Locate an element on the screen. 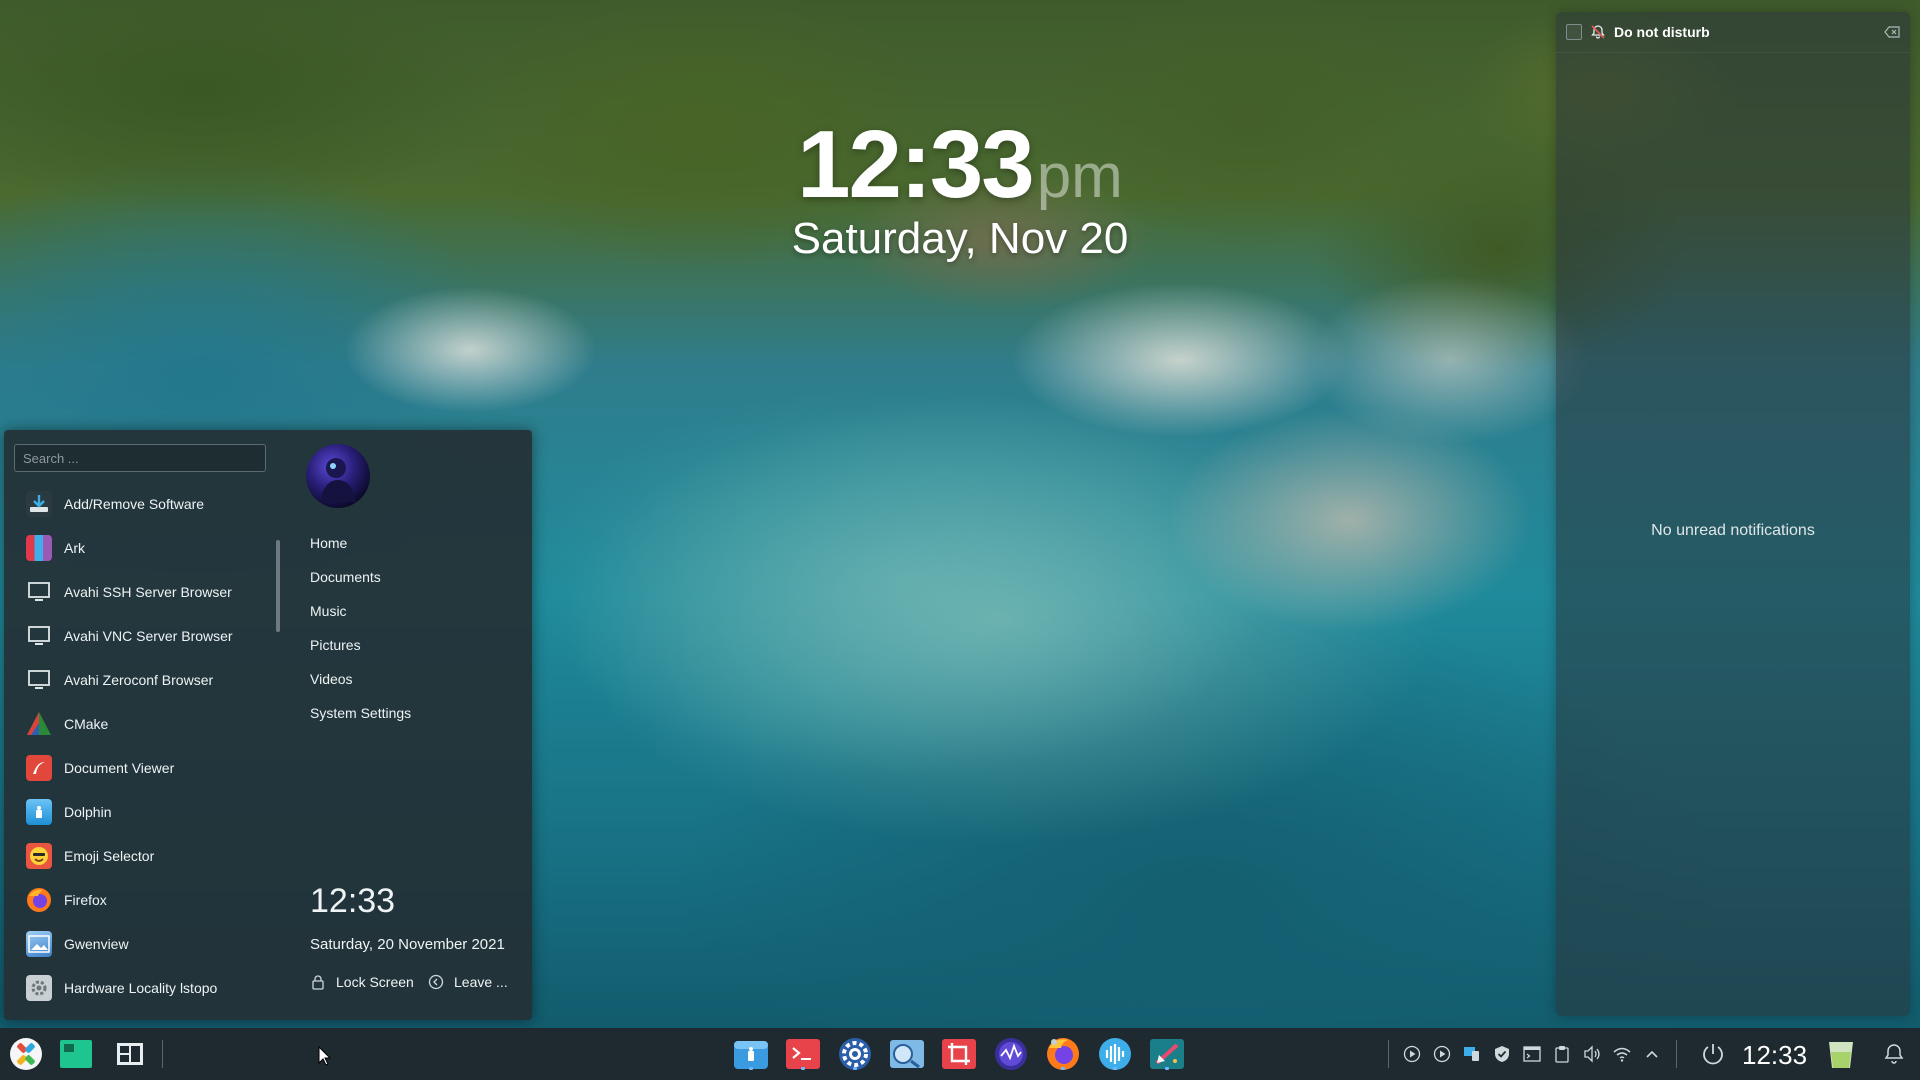 The image size is (1920, 1080). system-monitor-icon is located at coordinates (1011, 1054).